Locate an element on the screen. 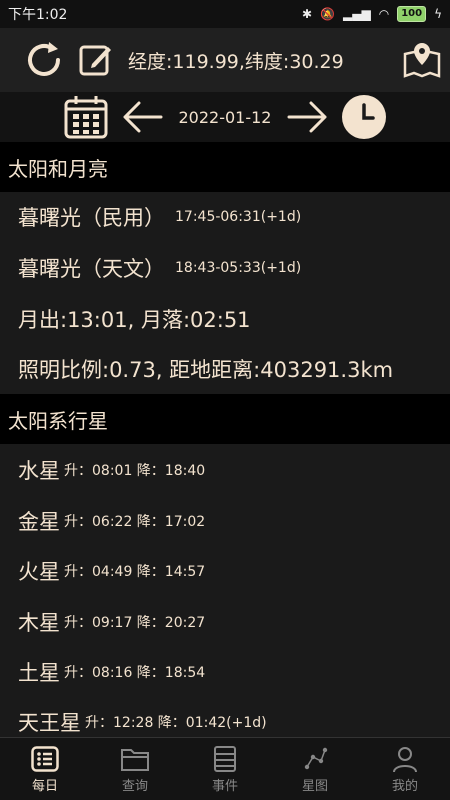 This screenshot has height=800, width=450. planet-row: 金星 升：06:22 降：17:02 is located at coordinates (234, 521).